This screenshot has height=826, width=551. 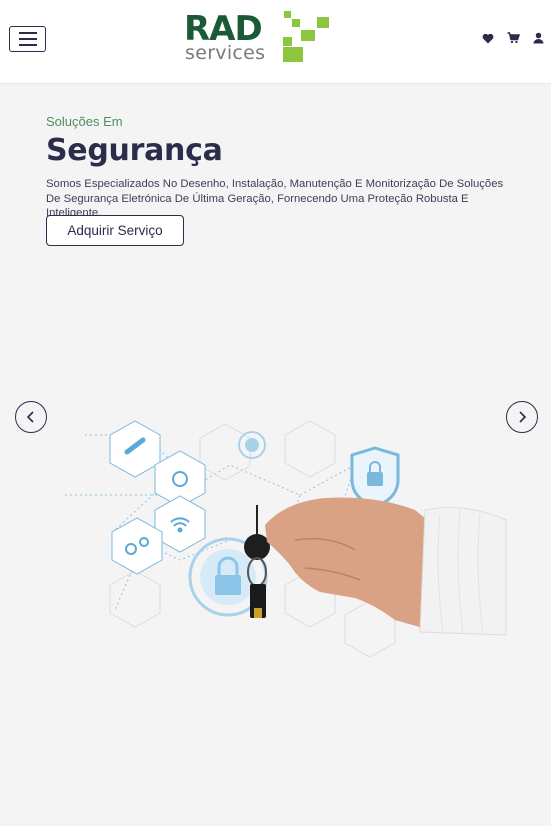 I want to click on carousel-prev-button, so click(x=31, y=417).